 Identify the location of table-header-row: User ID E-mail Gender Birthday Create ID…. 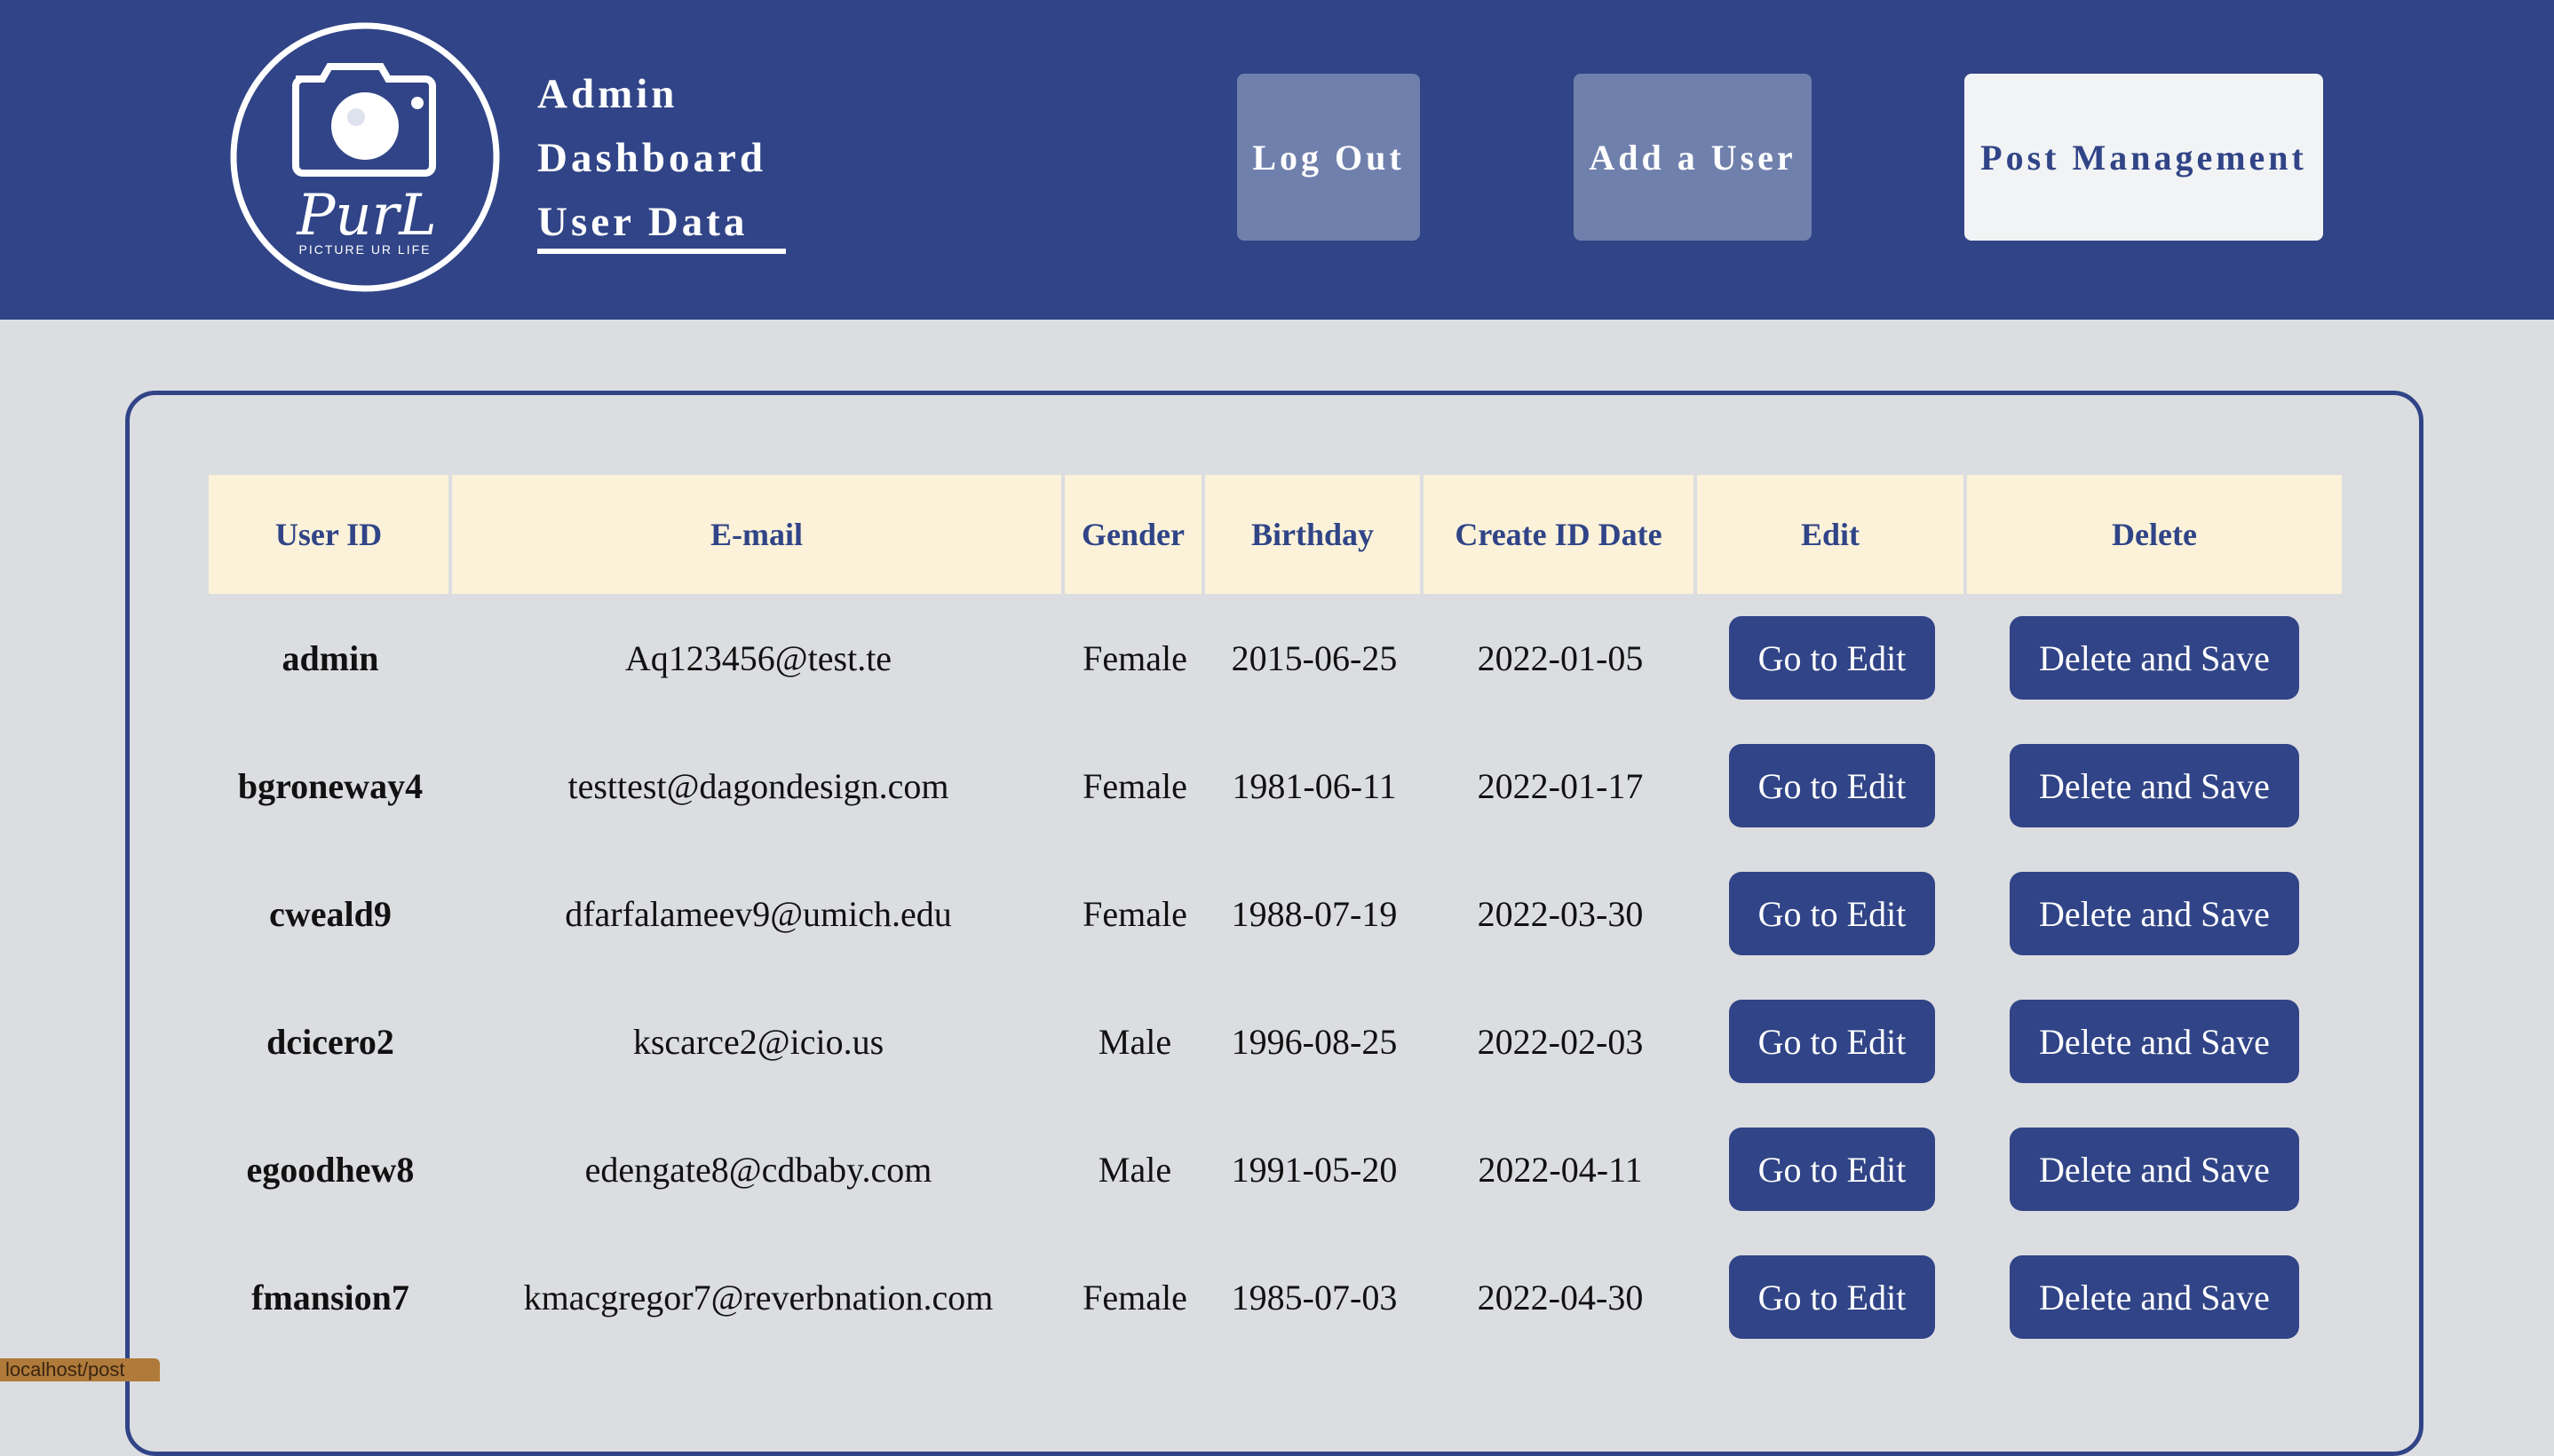
(1275, 534).